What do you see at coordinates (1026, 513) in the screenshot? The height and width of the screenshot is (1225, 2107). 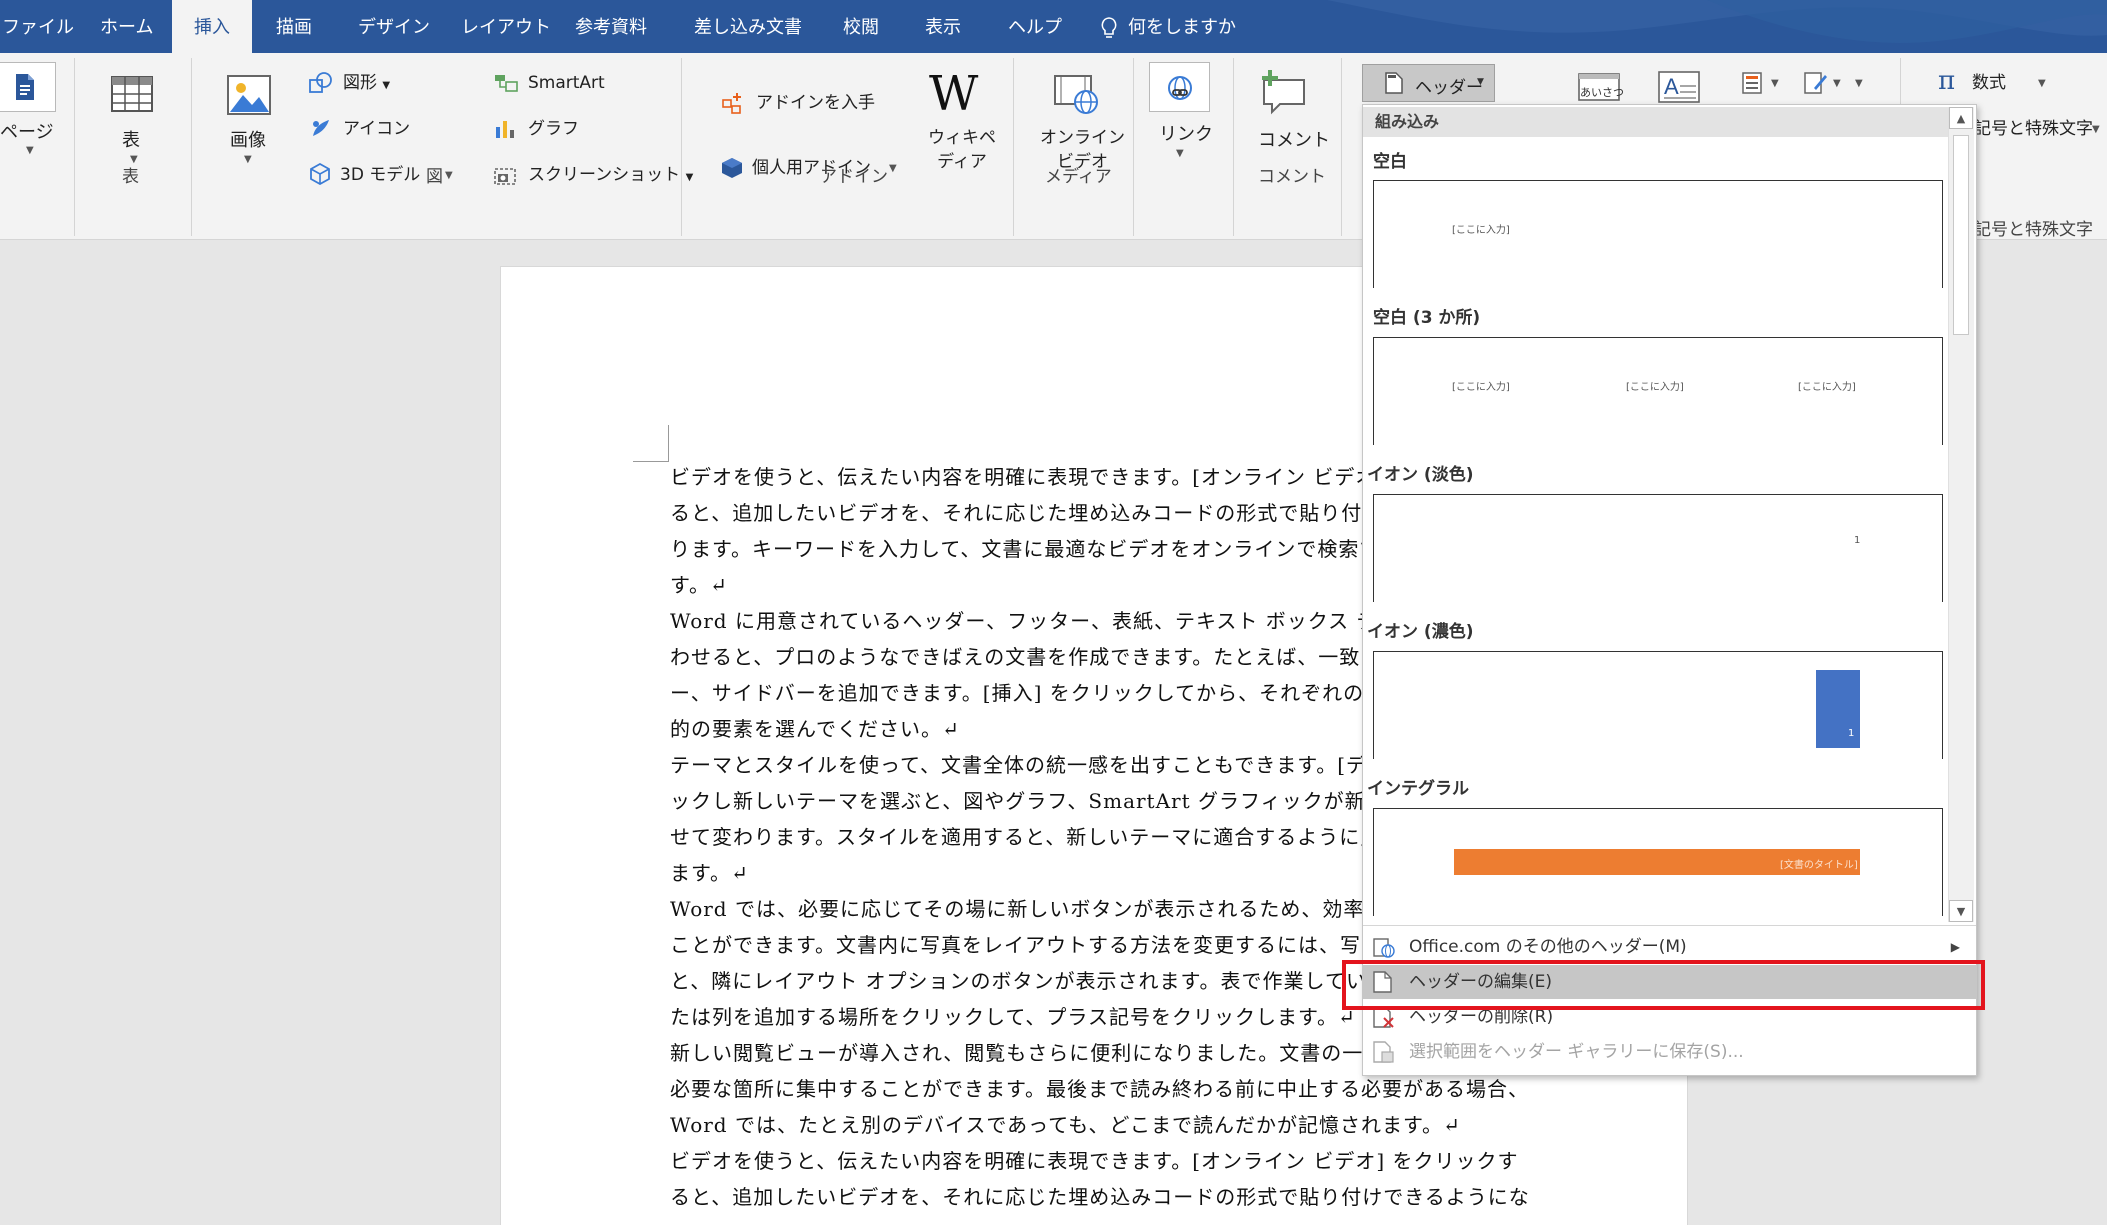 I see `document-text-line: ると、追加したいビデオを、それに応じた埋め込みコードの形式で貼り付け` at bounding box center [1026, 513].